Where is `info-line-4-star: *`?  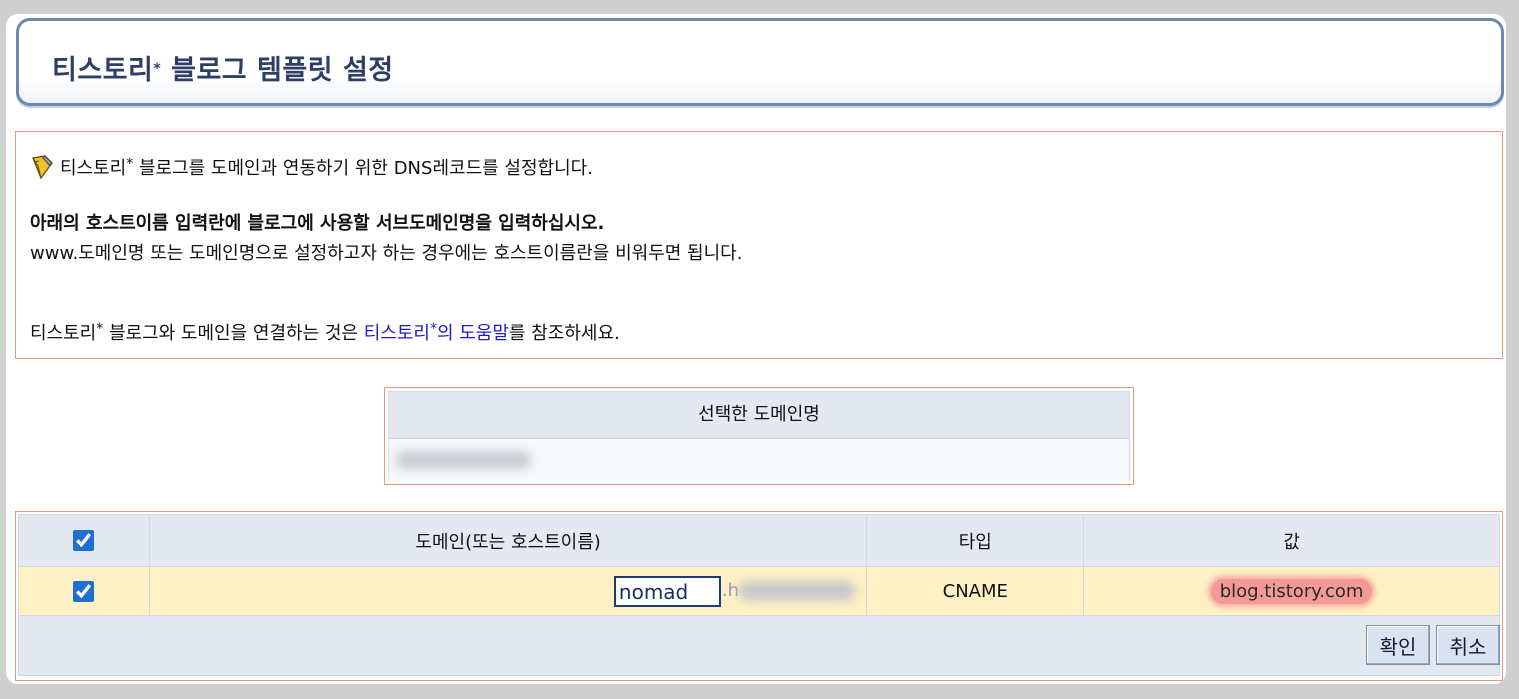
info-line-4-star: * is located at coordinates (100, 329).